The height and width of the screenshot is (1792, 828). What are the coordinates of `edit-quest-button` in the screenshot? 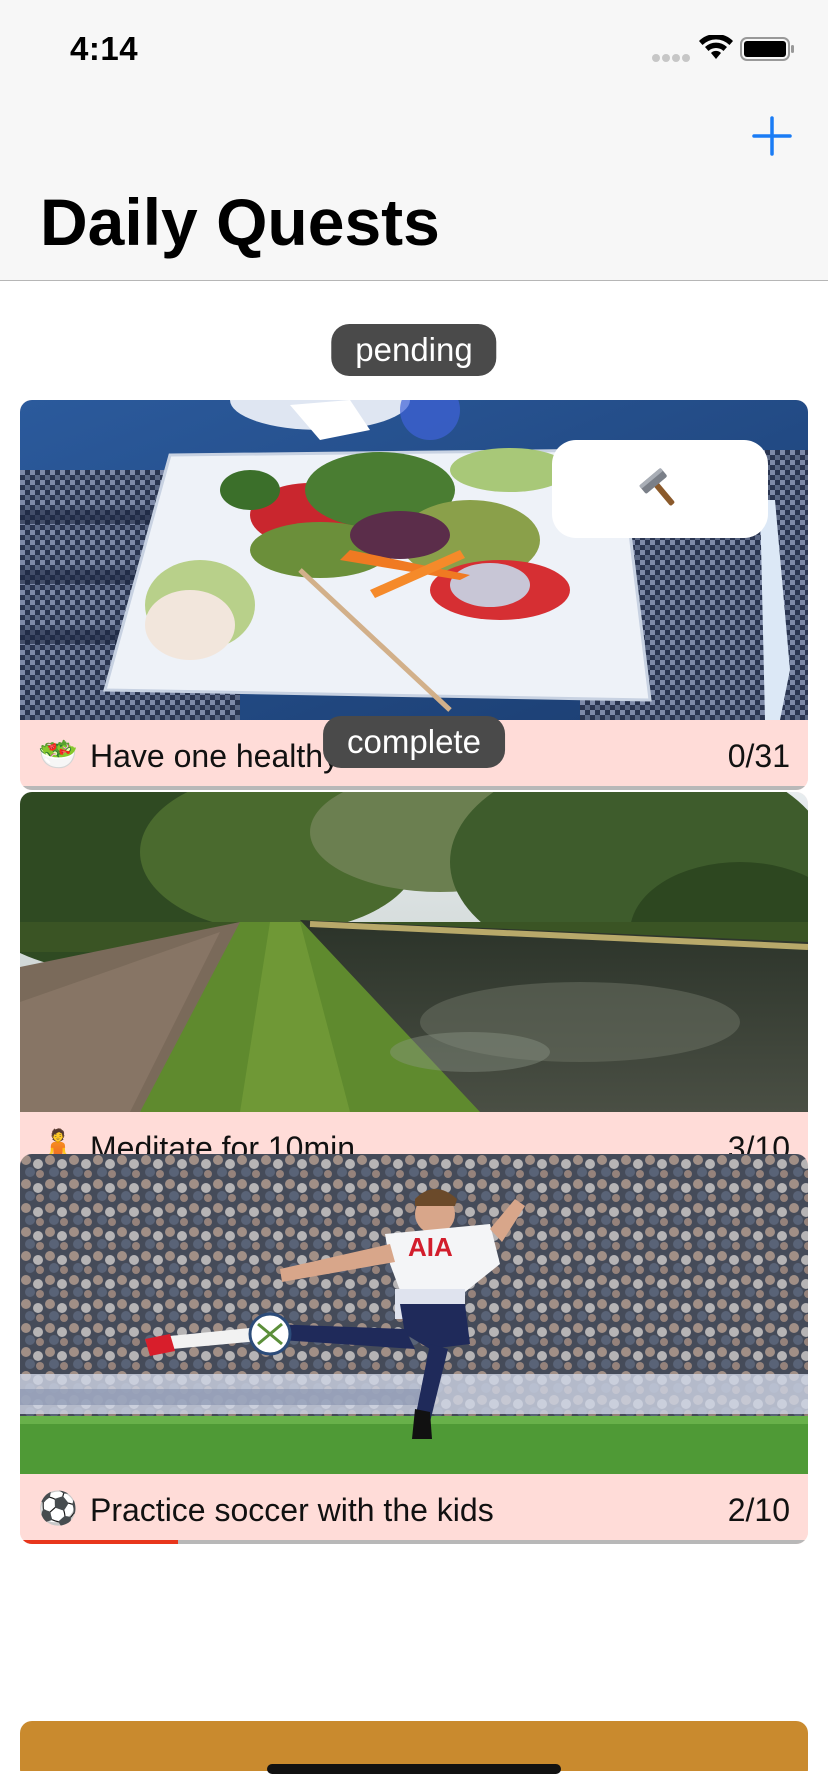 It's located at (660, 489).